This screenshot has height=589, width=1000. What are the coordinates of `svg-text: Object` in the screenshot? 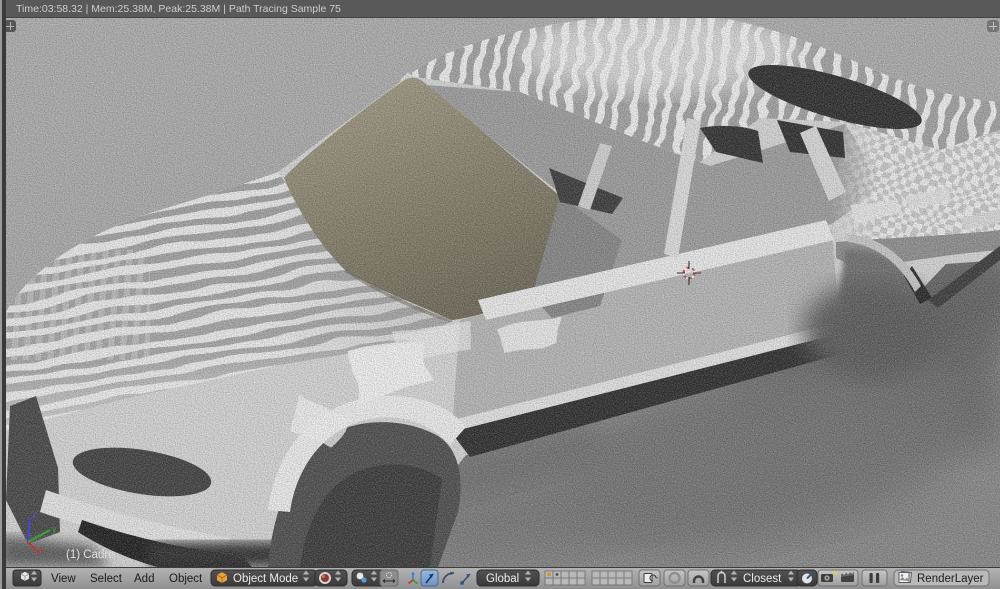 It's located at (186, 579).